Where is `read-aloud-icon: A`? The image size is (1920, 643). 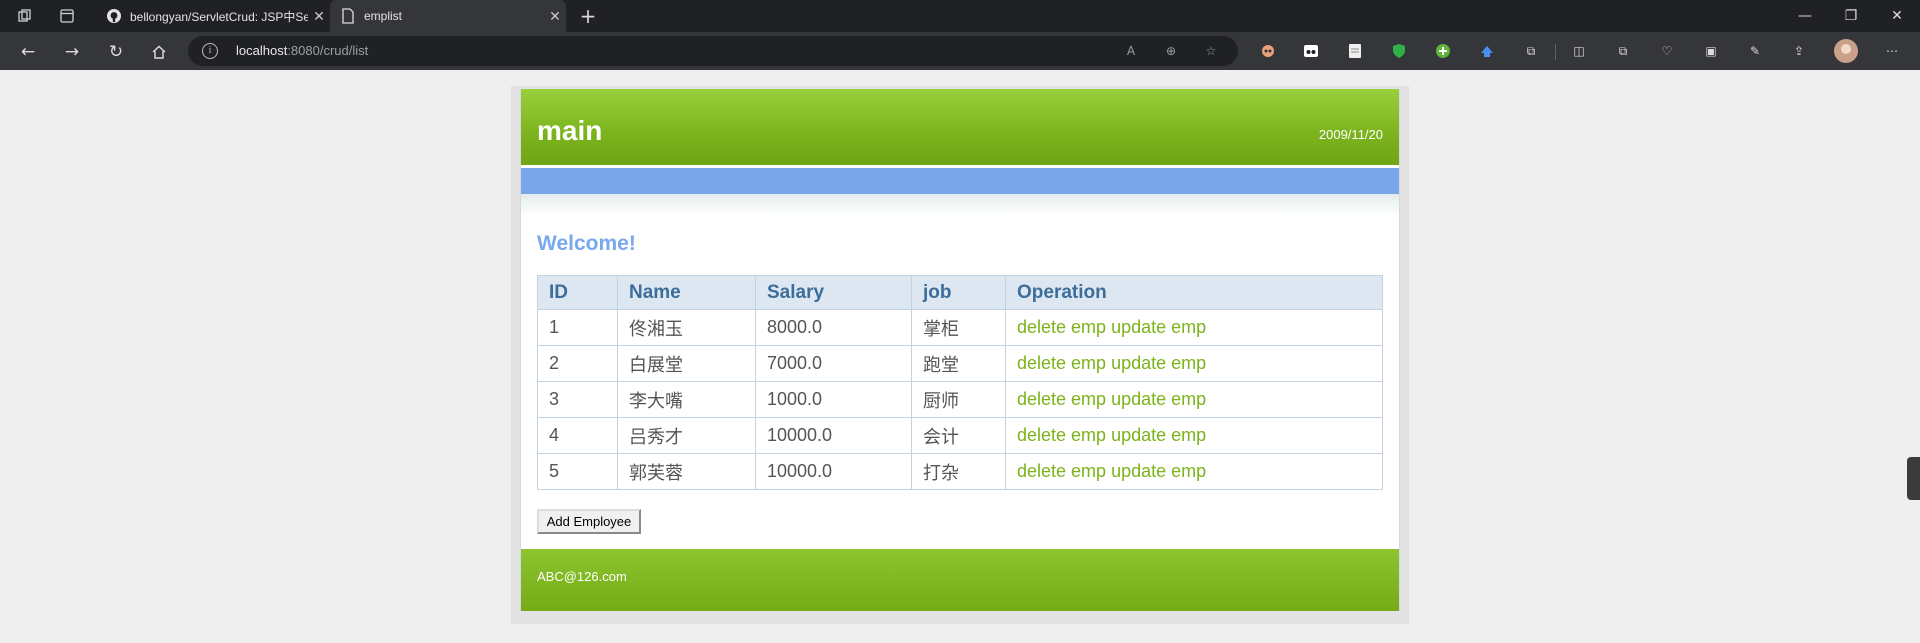
read-aloud-icon: A is located at coordinates (1131, 51).